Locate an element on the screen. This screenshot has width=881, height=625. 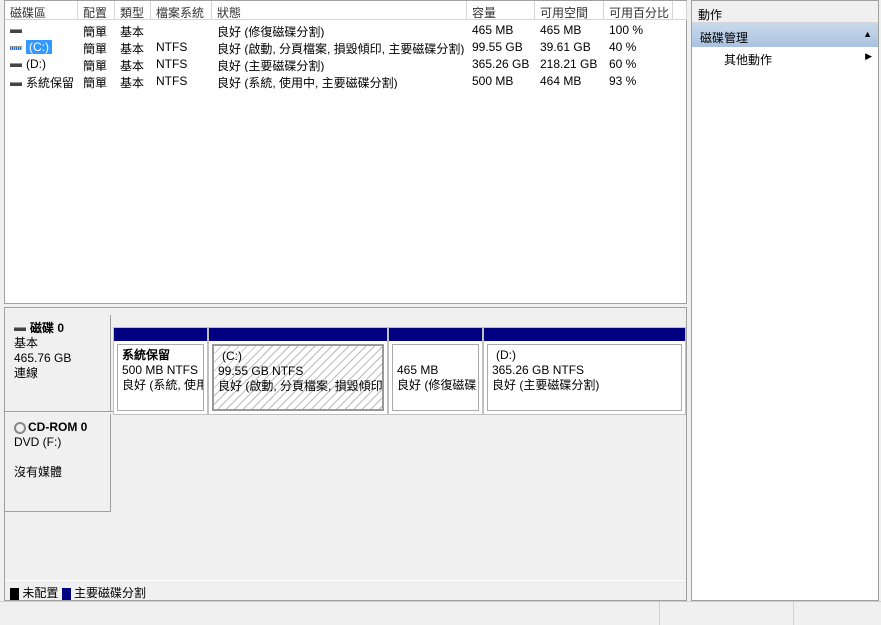
disk0-type: 基本 is located at coordinates (26, 343).